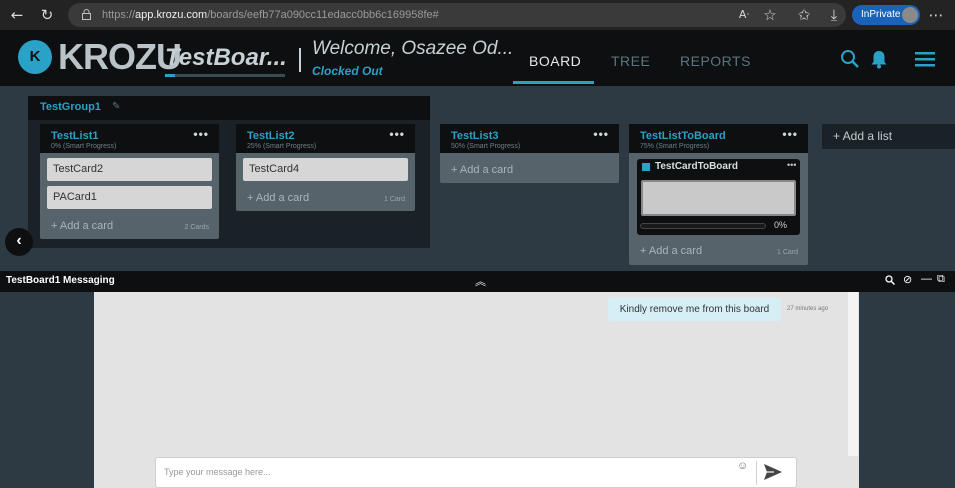  I want to click on list-title: TestList3, so click(474, 136).